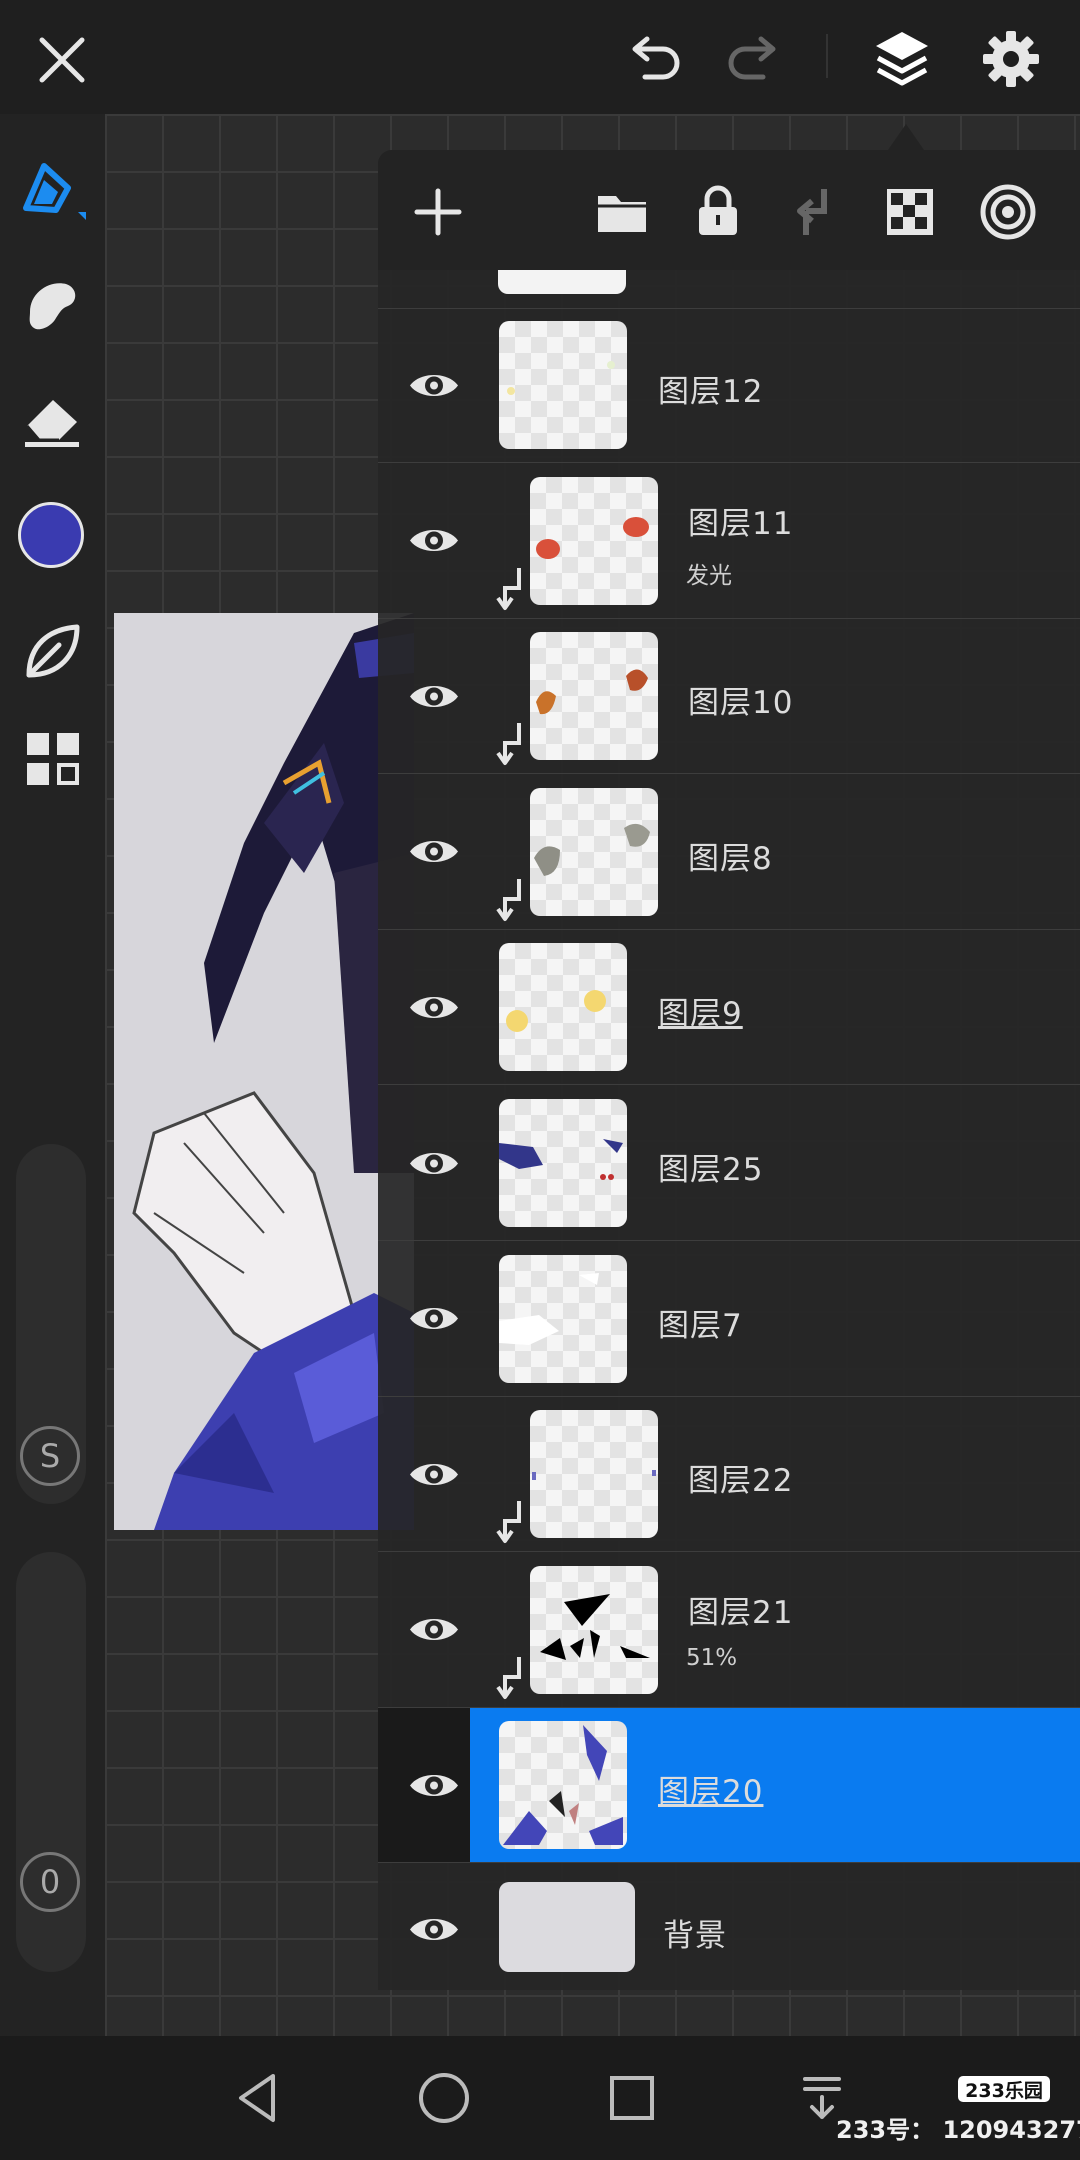 Image resolution: width=1080 pixels, height=2160 pixels. I want to click on pen-tool-icon, so click(52, 194).